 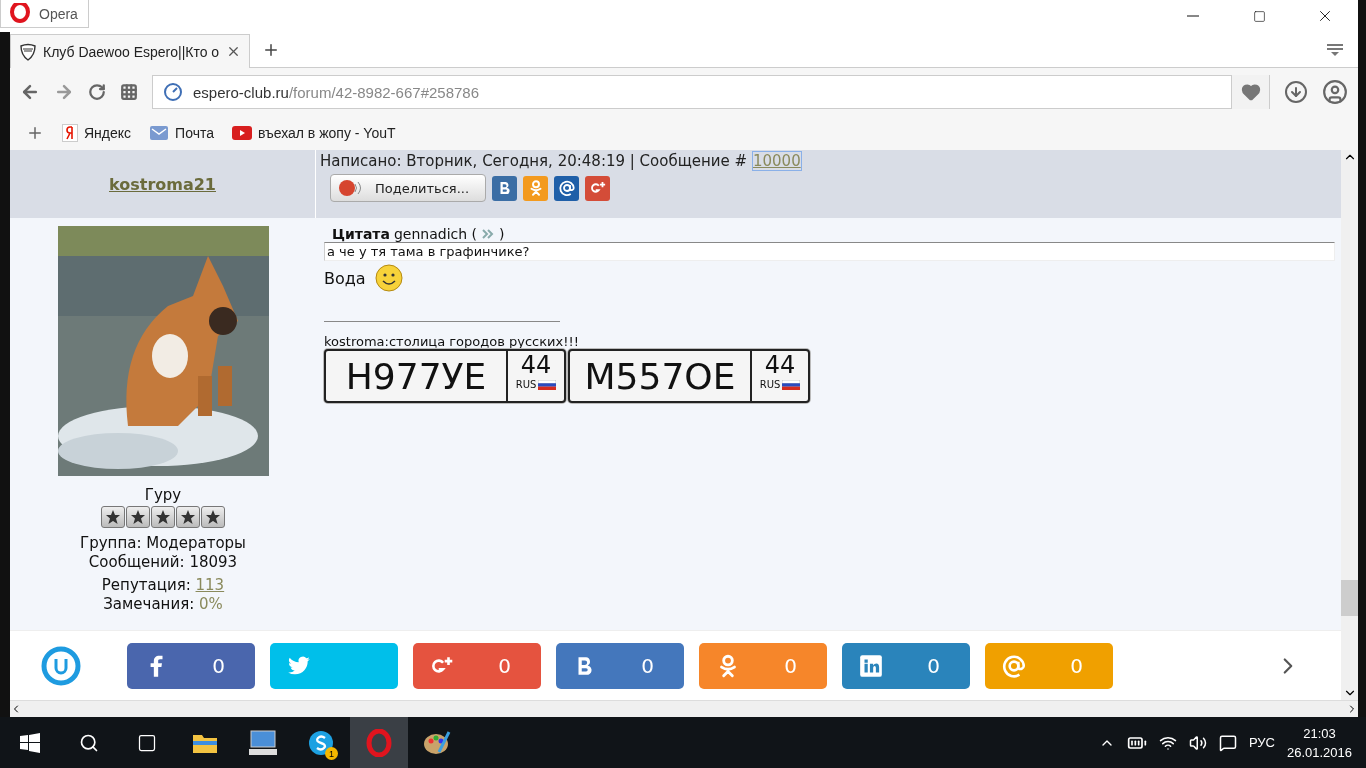 I want to click on user-icon, so click(x=1335, y=92).